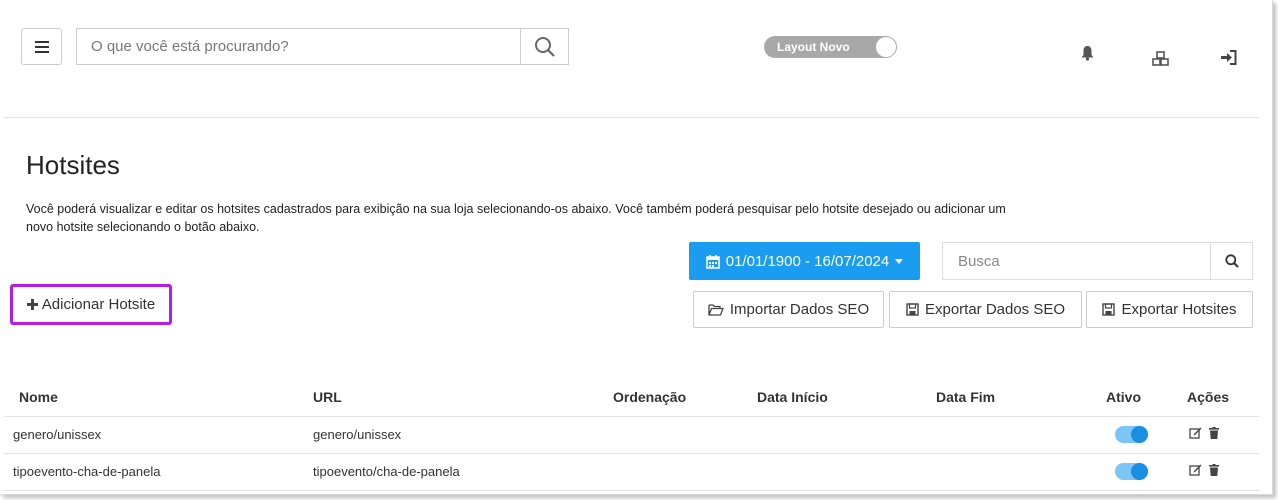 The image size is (1278, 500). I want to click on global-search, so click(322, 46).